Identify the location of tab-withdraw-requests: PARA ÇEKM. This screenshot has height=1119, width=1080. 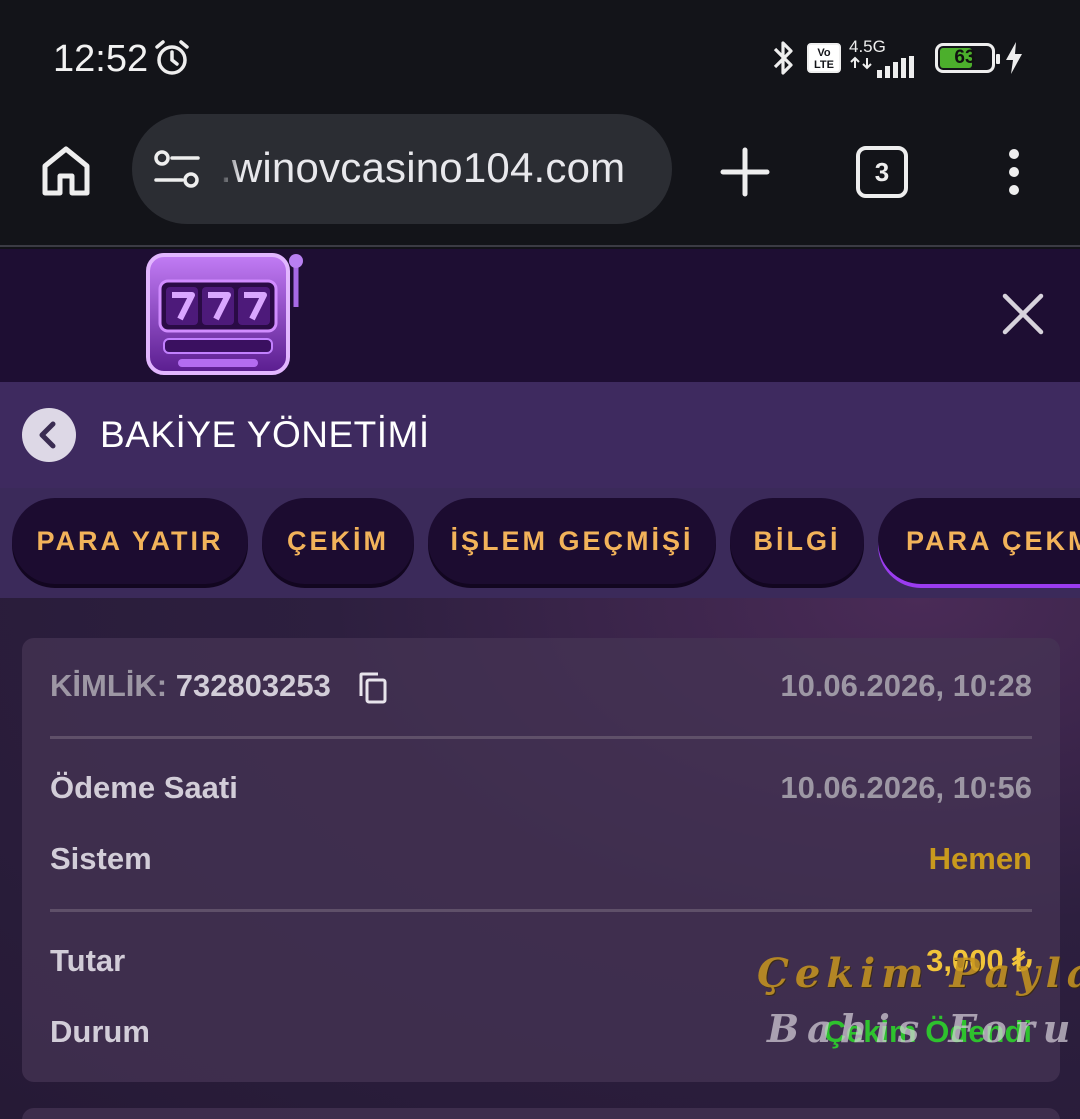
(979, 541).